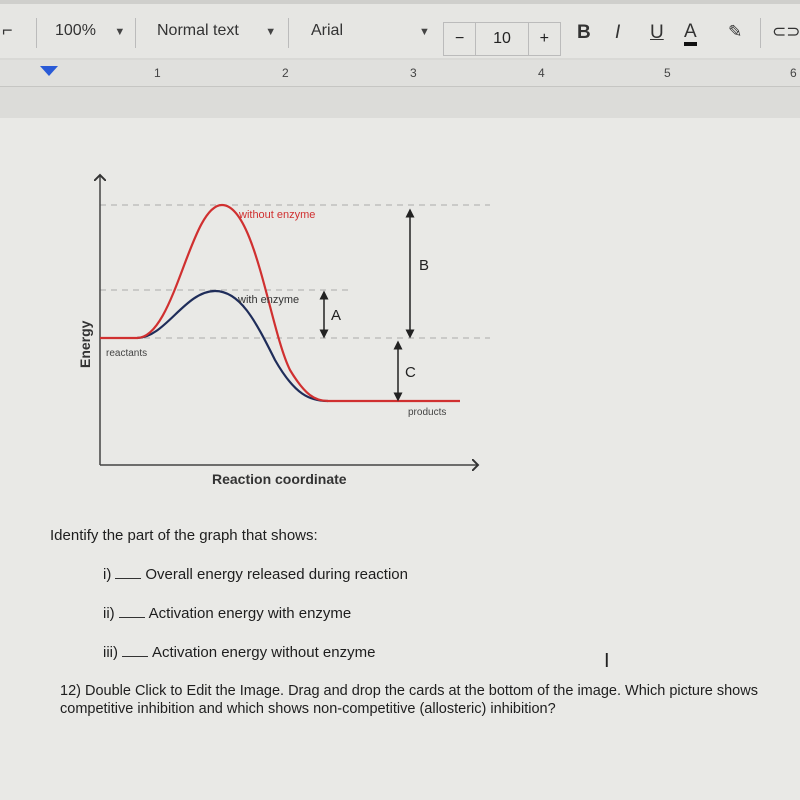 The image size is (800, 800). I want to click on item-number: ii), so click(109, 613).